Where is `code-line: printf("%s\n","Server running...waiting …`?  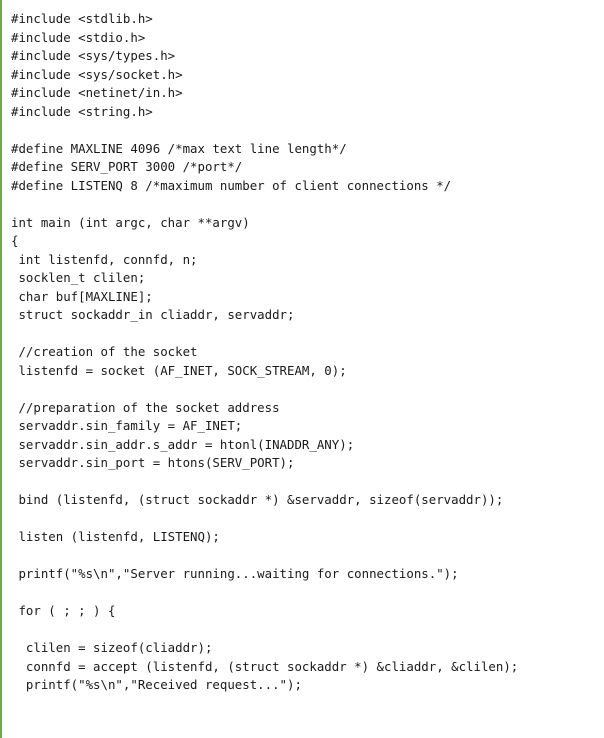
code-line: printf("%s\n","Server running...waiting … is located at coordinates (235, 573).